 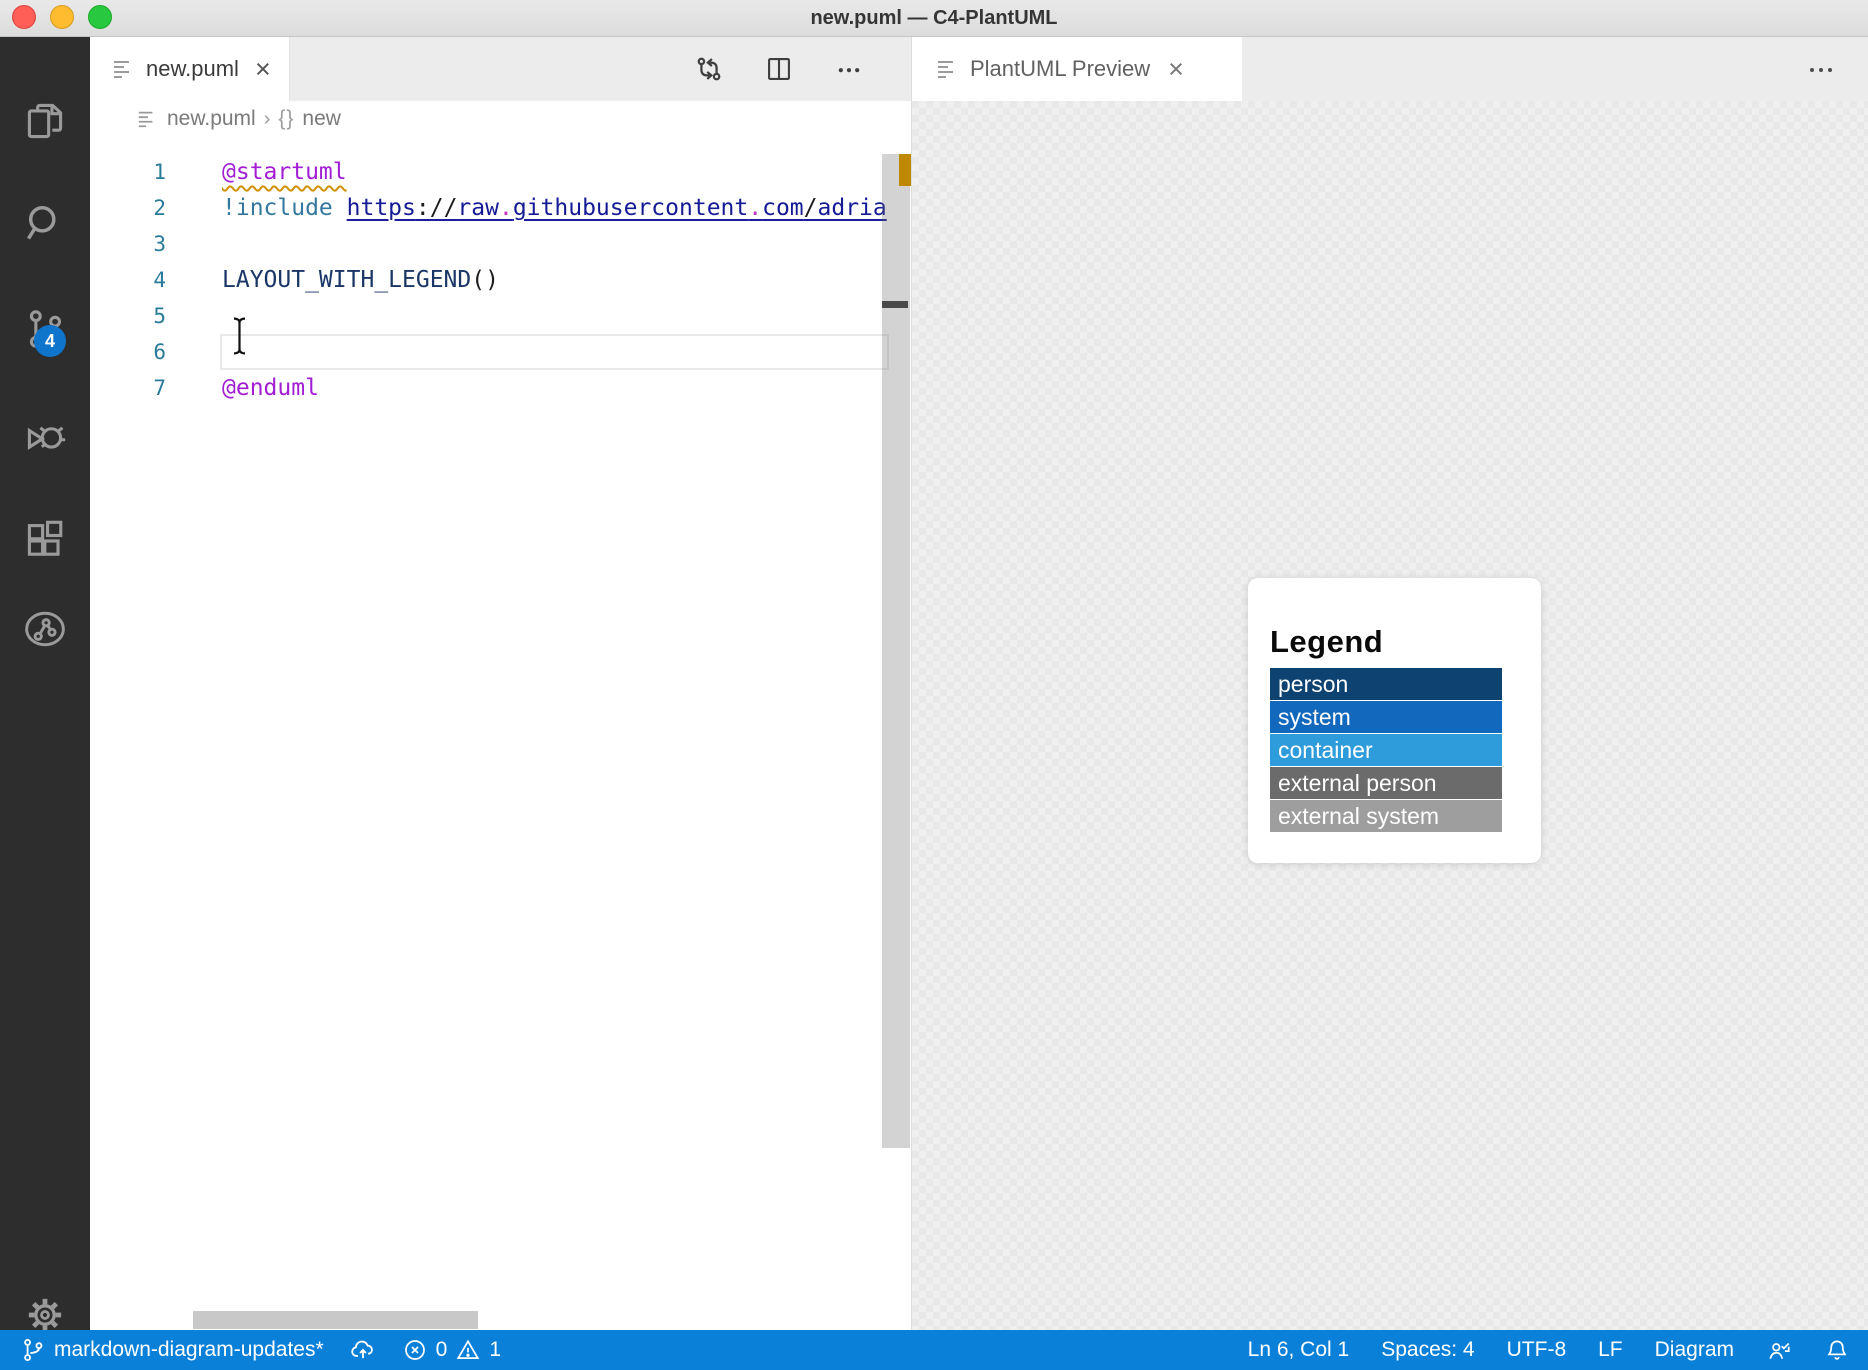 I want to click on close-preview-icon: ×, so click(x=1176, y=69).